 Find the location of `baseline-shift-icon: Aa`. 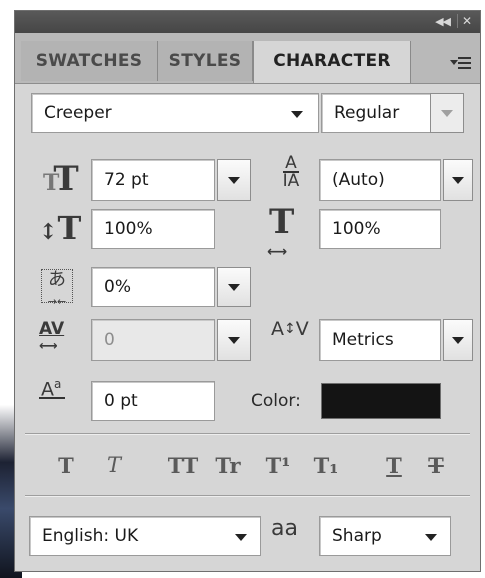

baseline-shift-icon: Aa is located at coordinates (52, 388).